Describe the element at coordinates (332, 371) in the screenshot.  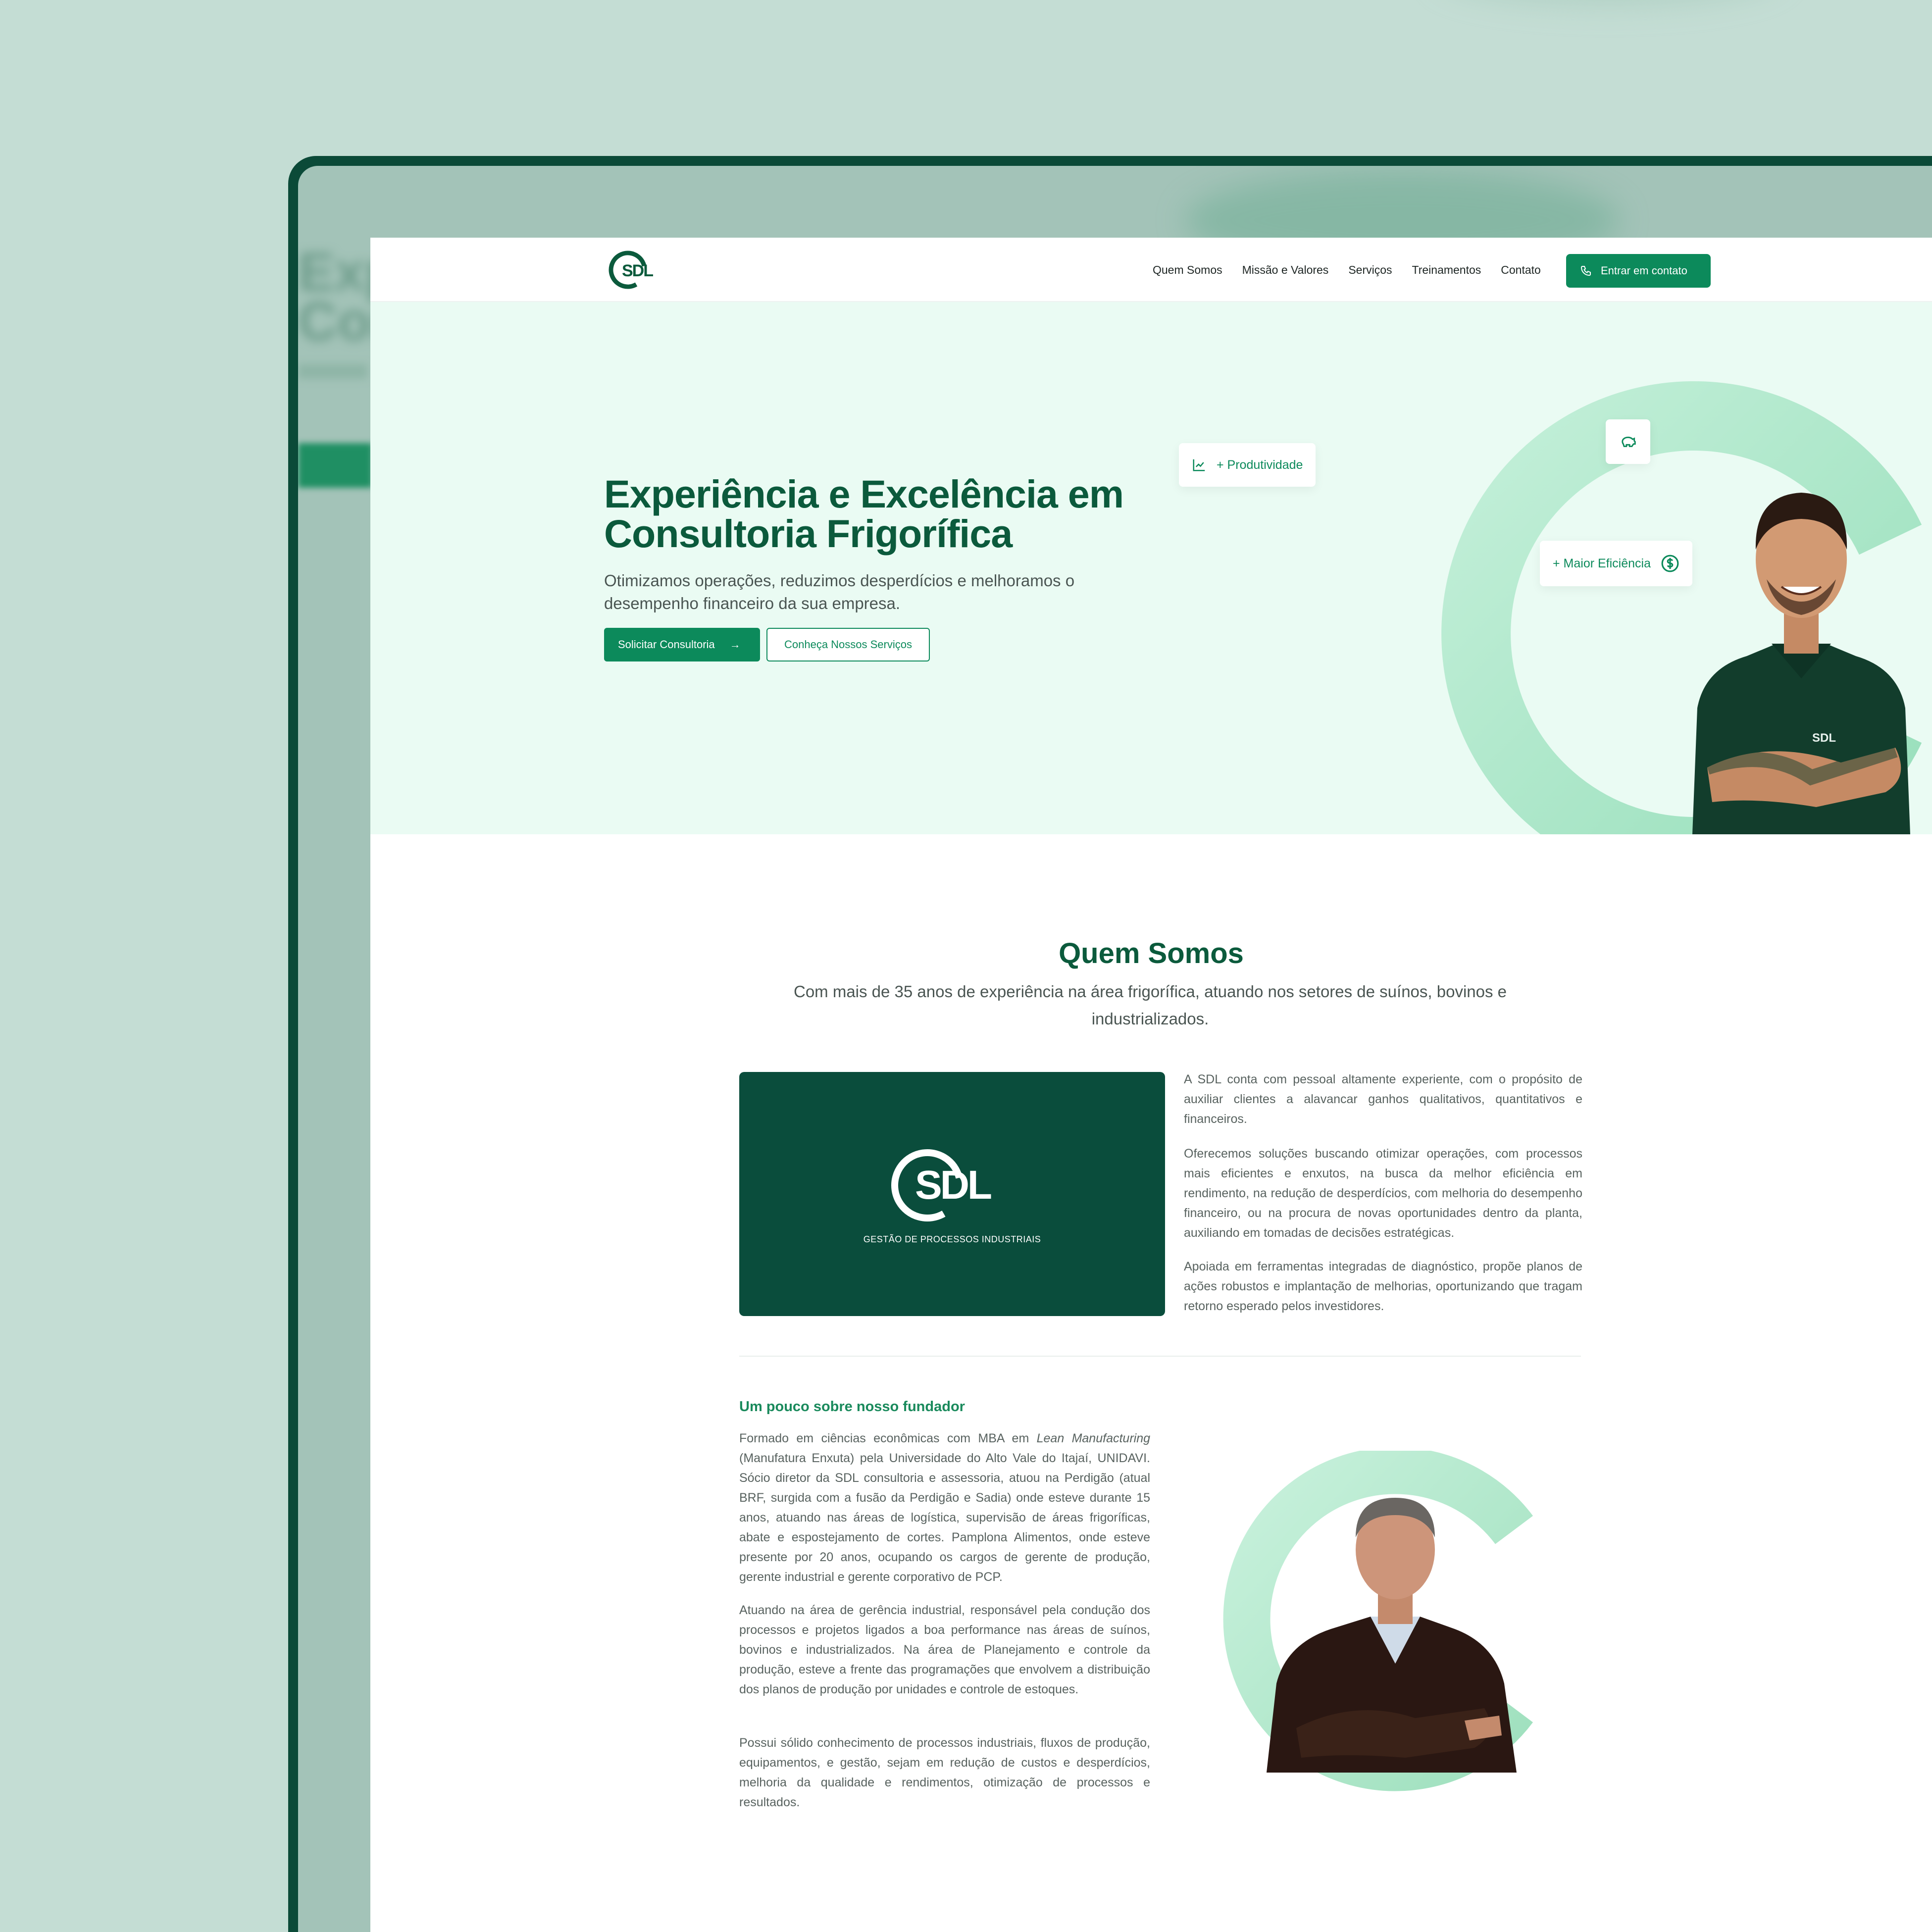
I see `blurred-background-line` at that location.